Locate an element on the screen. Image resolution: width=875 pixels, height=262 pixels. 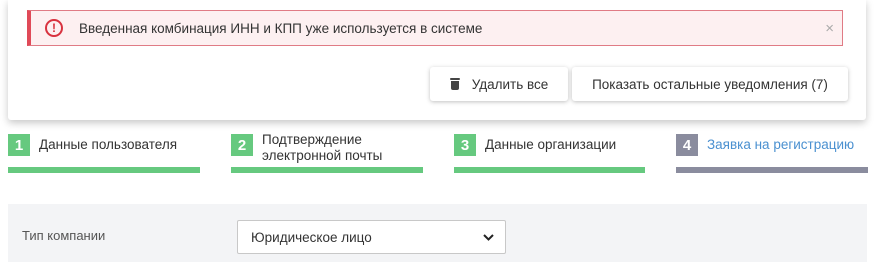
show-other-notifications-label: Показать остальные уведомления (7) is located at coordinates (710, 84).